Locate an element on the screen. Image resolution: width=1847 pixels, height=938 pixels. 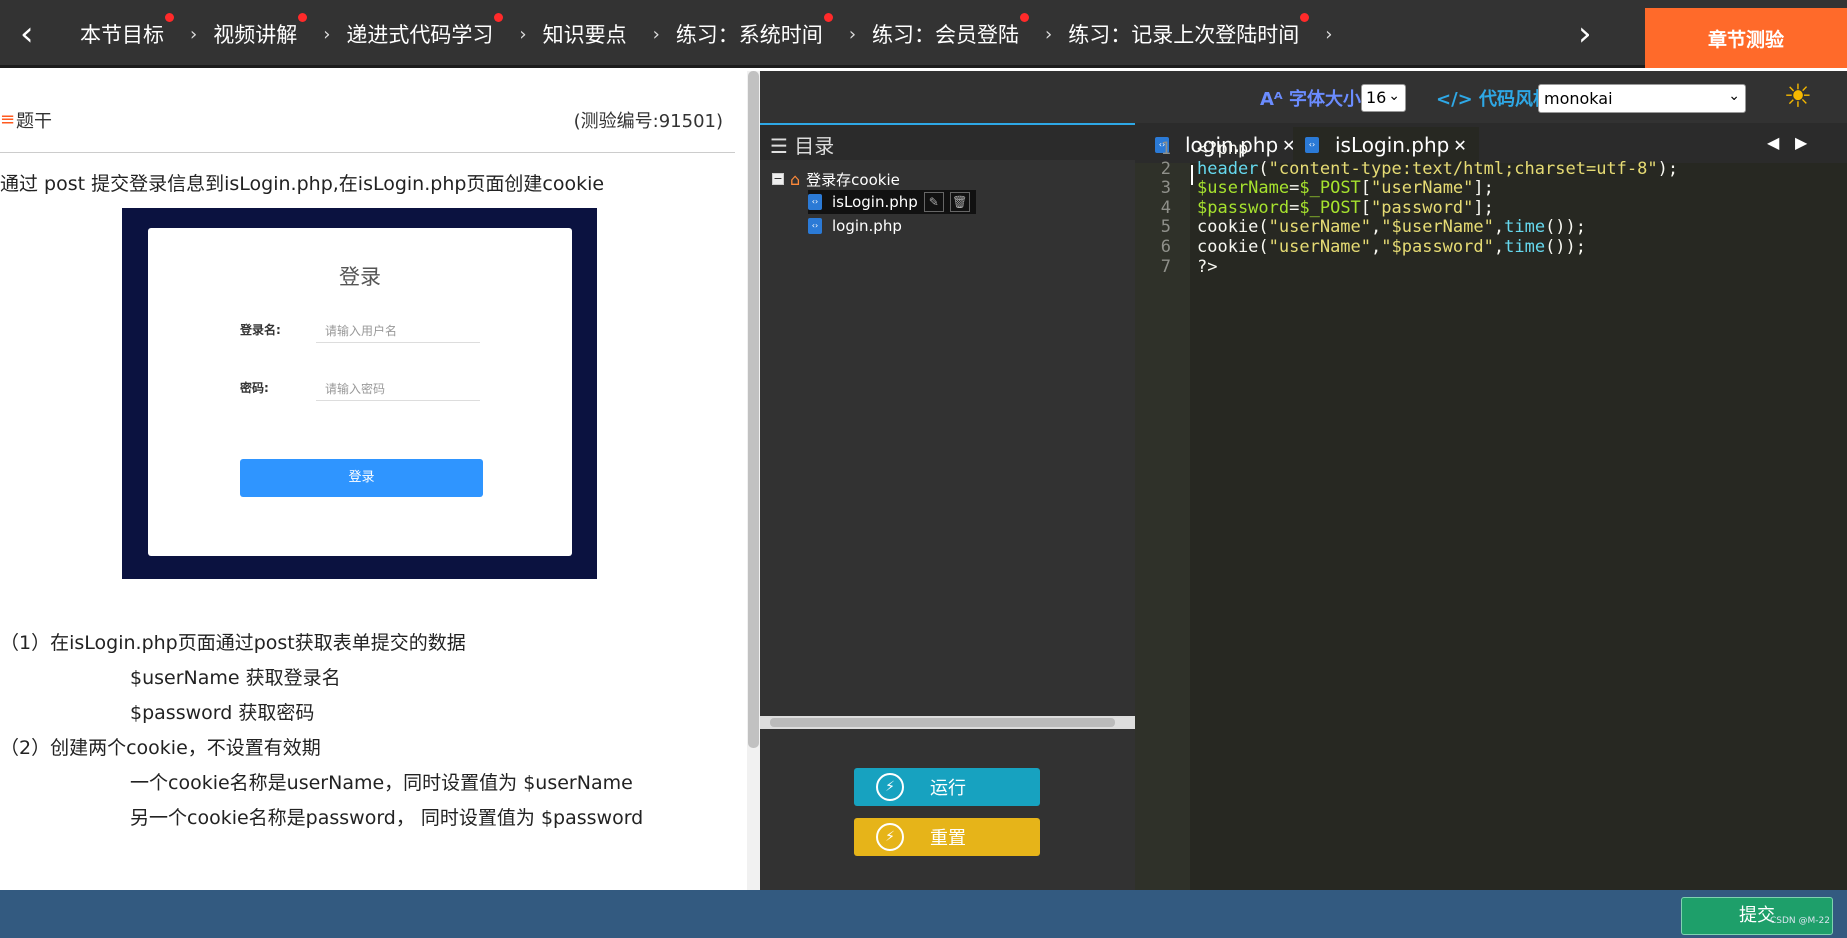
text-cursor is located at coordinates (1192, 175).